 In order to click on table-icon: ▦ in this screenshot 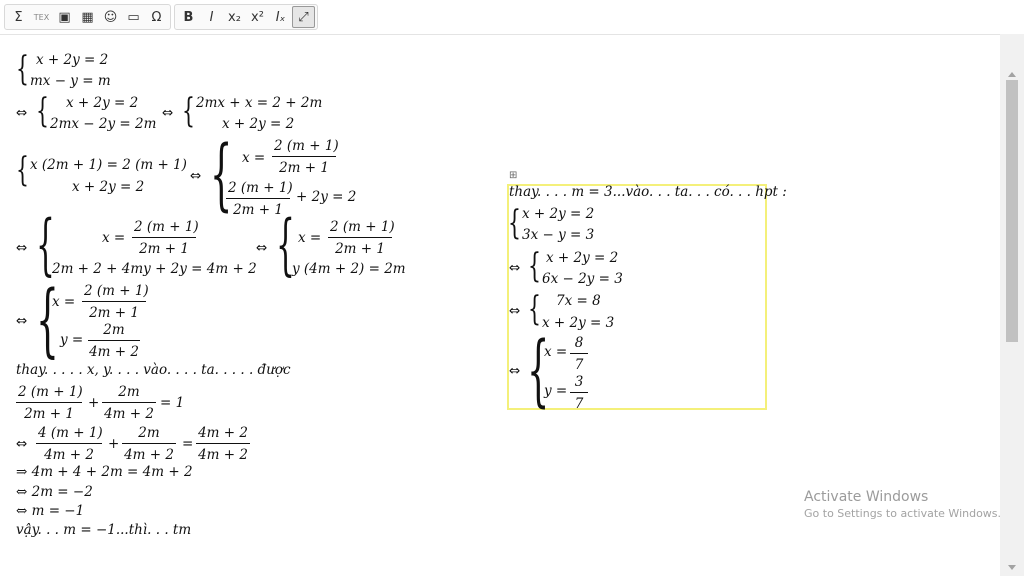, I will do `click(87, 17)`.